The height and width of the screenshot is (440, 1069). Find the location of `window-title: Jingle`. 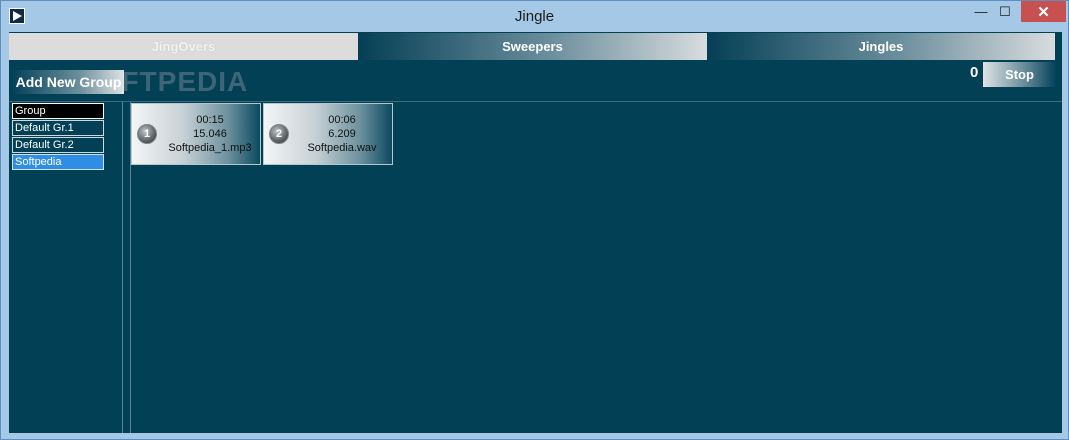

window-title: Jingle is located at coordinates (534, 16).